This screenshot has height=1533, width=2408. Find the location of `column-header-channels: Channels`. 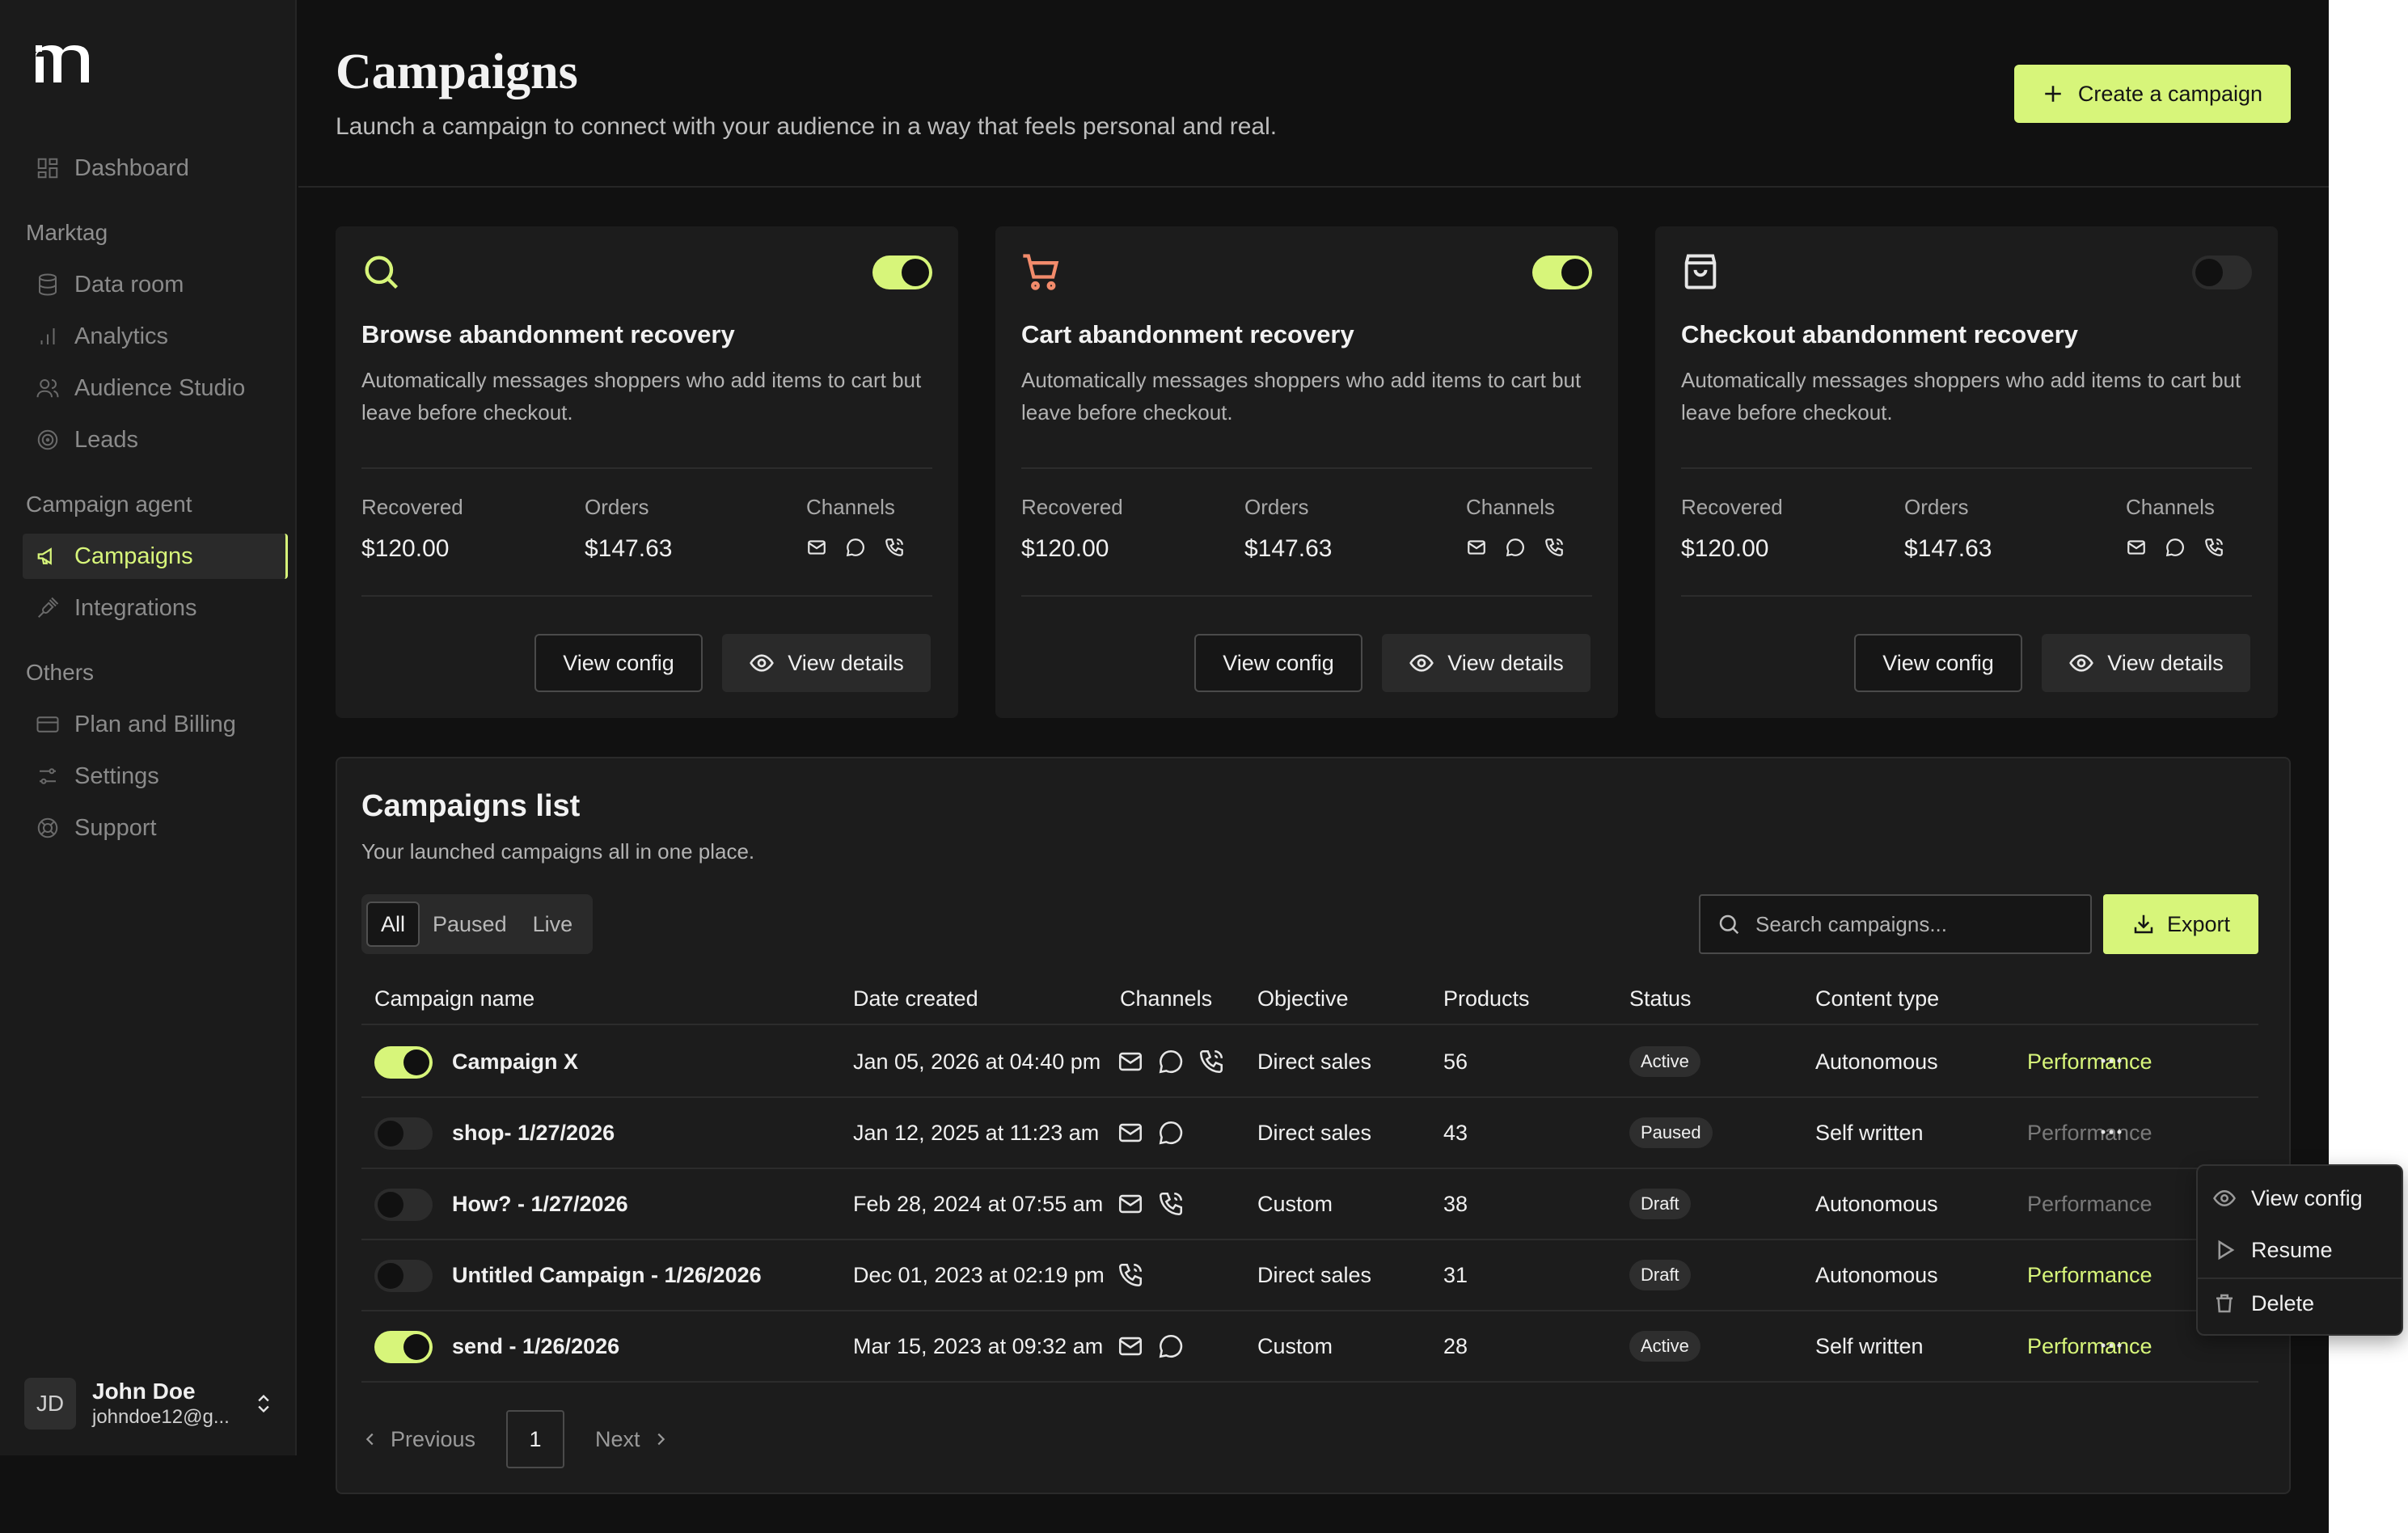

column-header-channels: Channels is located at coordinates (1166, 998).